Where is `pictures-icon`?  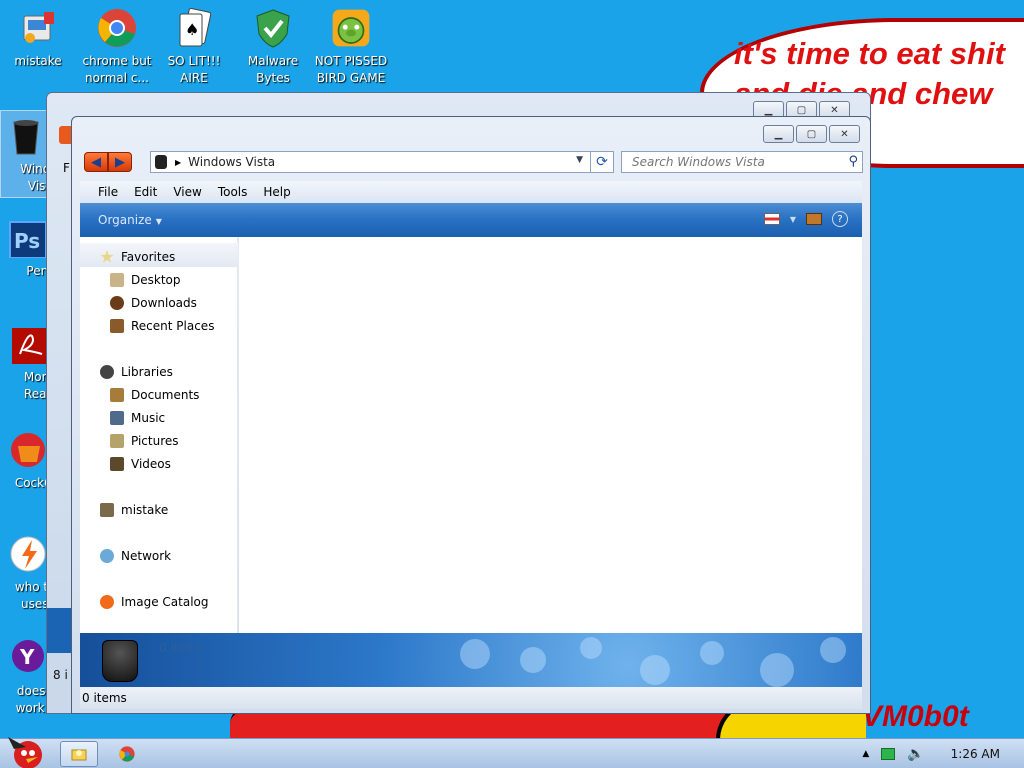 pictures-icon is located at coordinates (117, 441).